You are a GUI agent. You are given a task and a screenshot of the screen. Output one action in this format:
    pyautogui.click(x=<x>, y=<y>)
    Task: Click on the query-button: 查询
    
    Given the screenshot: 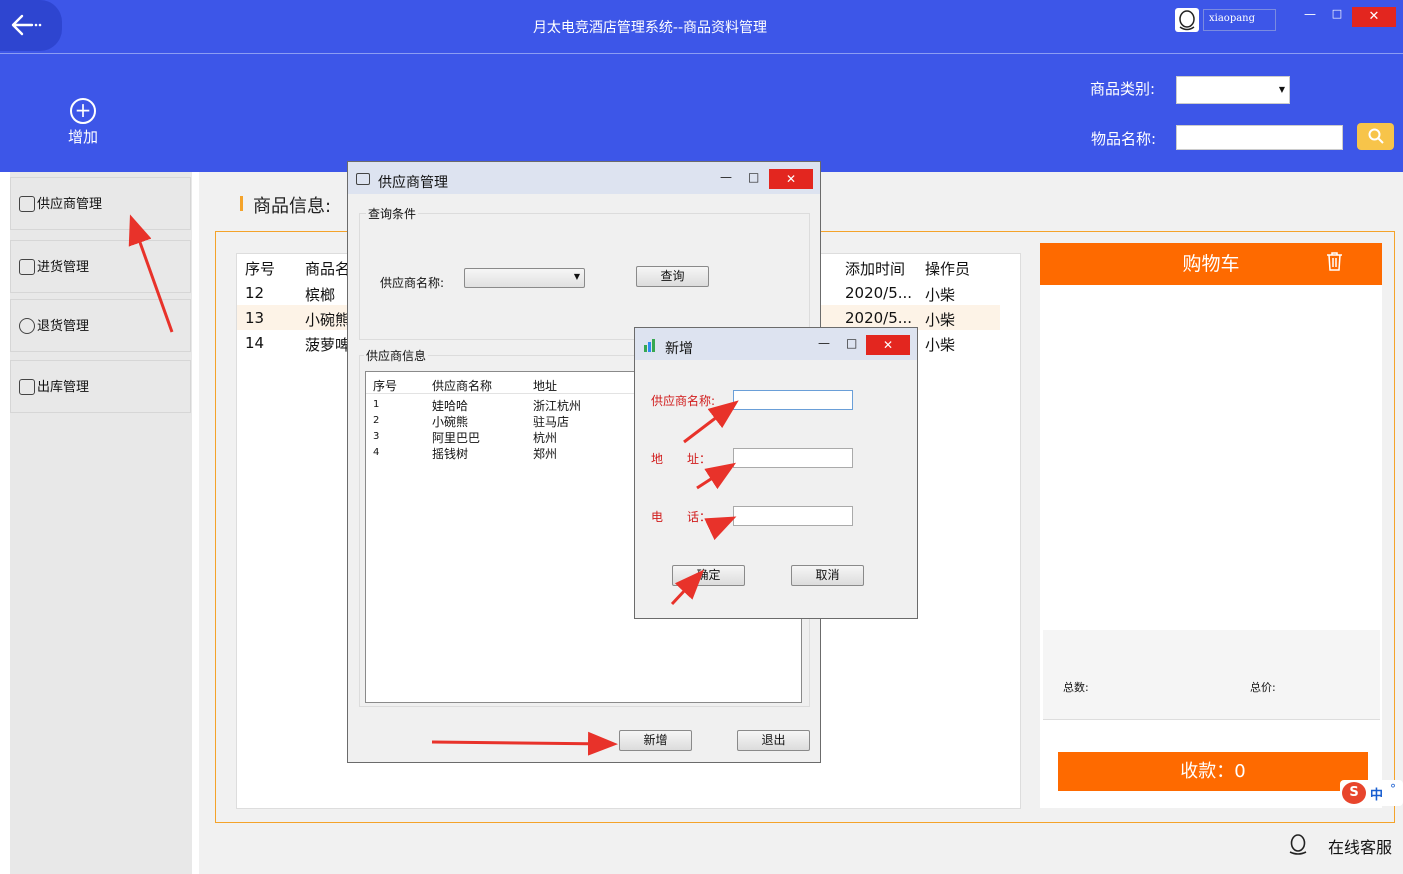 What is the action you would take?
    pyautogui.click(x=672, y=276)
    